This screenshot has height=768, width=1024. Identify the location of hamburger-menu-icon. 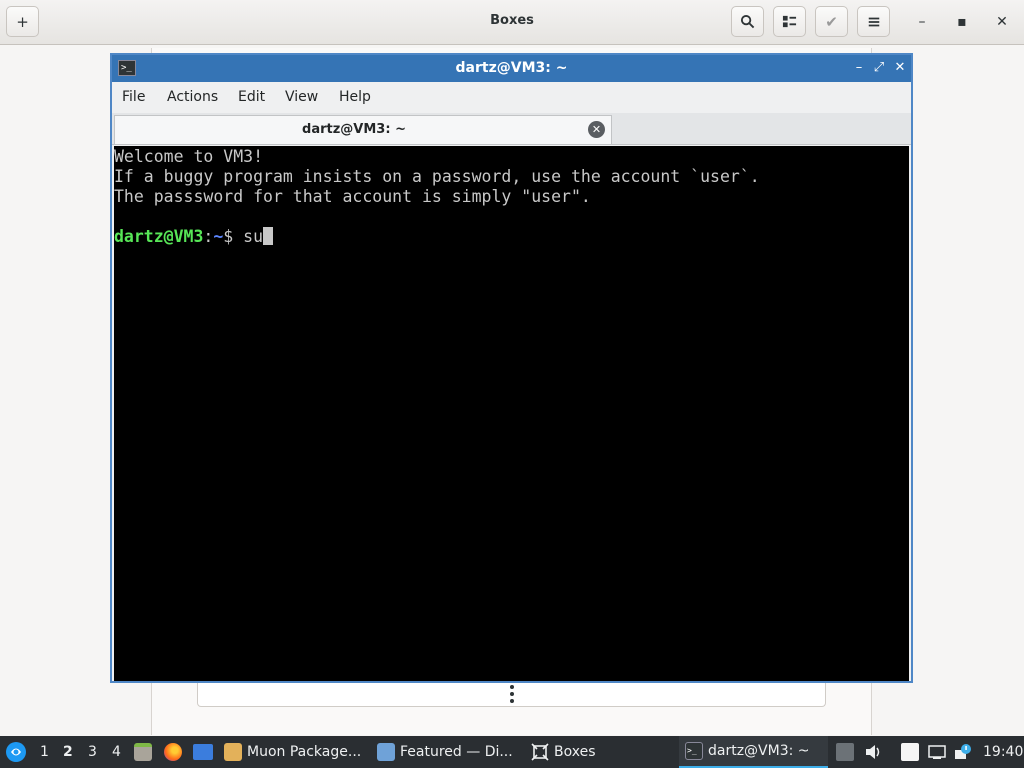
(873, 21).